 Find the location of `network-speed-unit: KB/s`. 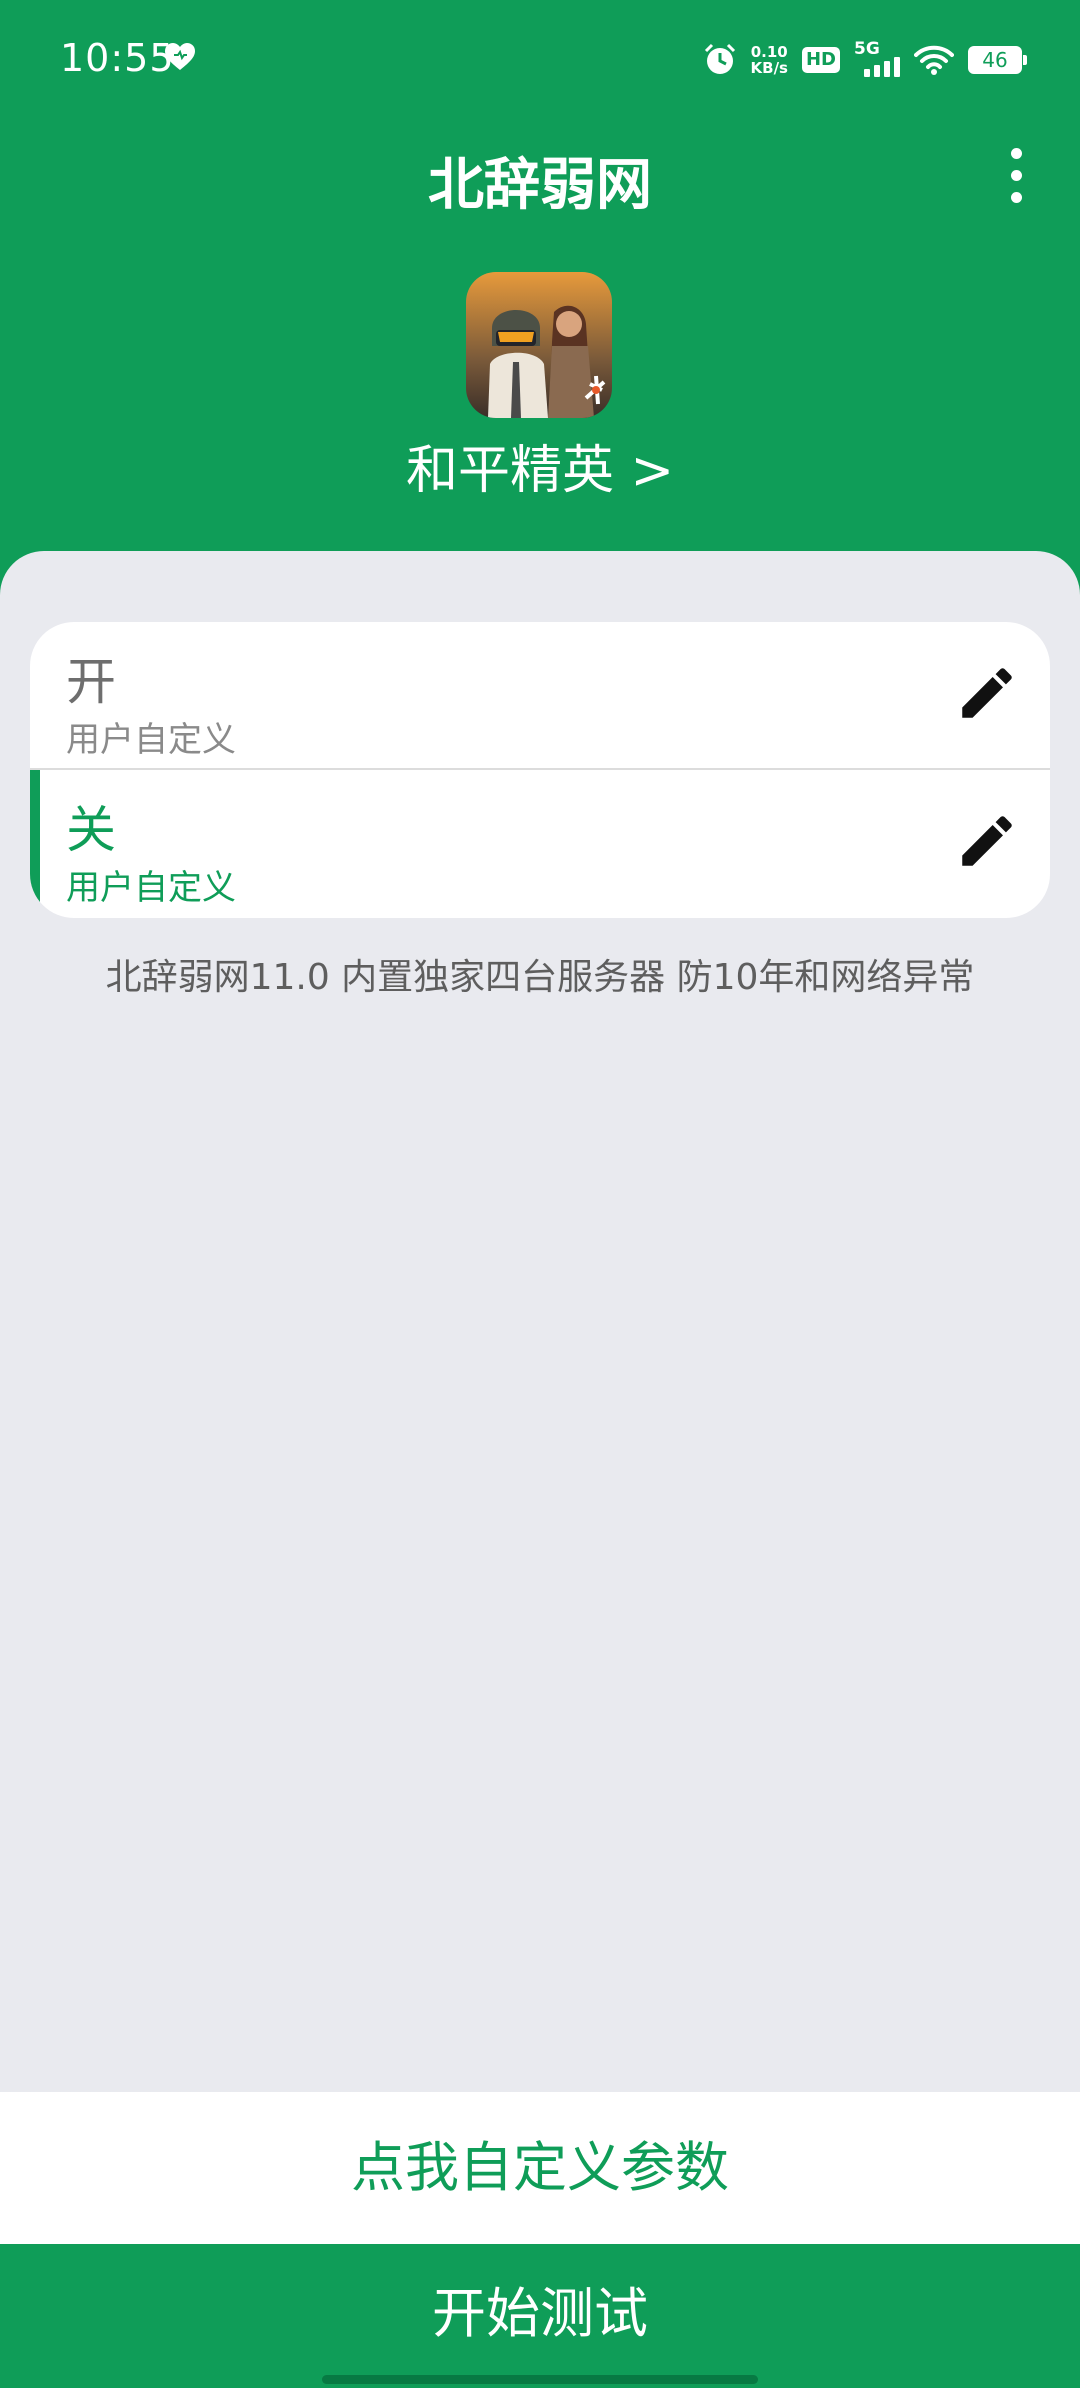

network-speed-unit: KB/s is located at coordinates (769, 68).